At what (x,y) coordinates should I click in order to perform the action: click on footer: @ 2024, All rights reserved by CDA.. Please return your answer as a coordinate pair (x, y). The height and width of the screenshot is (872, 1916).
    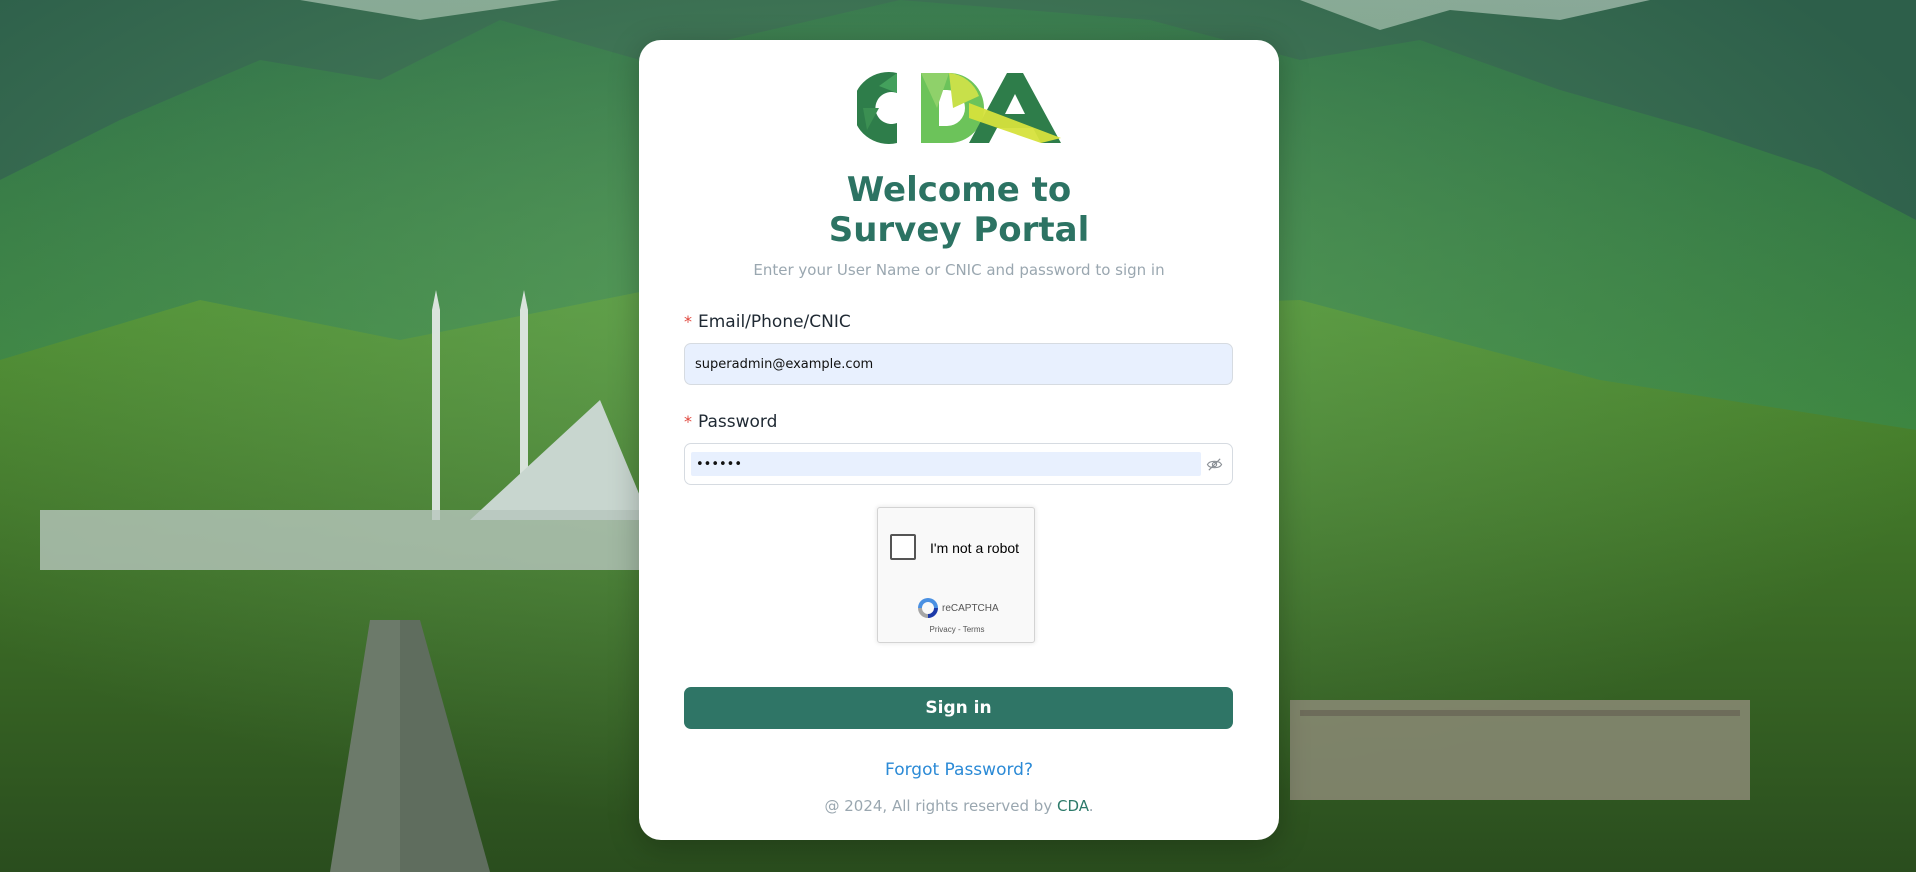
    Looking at the image, I should click on (959, 806).